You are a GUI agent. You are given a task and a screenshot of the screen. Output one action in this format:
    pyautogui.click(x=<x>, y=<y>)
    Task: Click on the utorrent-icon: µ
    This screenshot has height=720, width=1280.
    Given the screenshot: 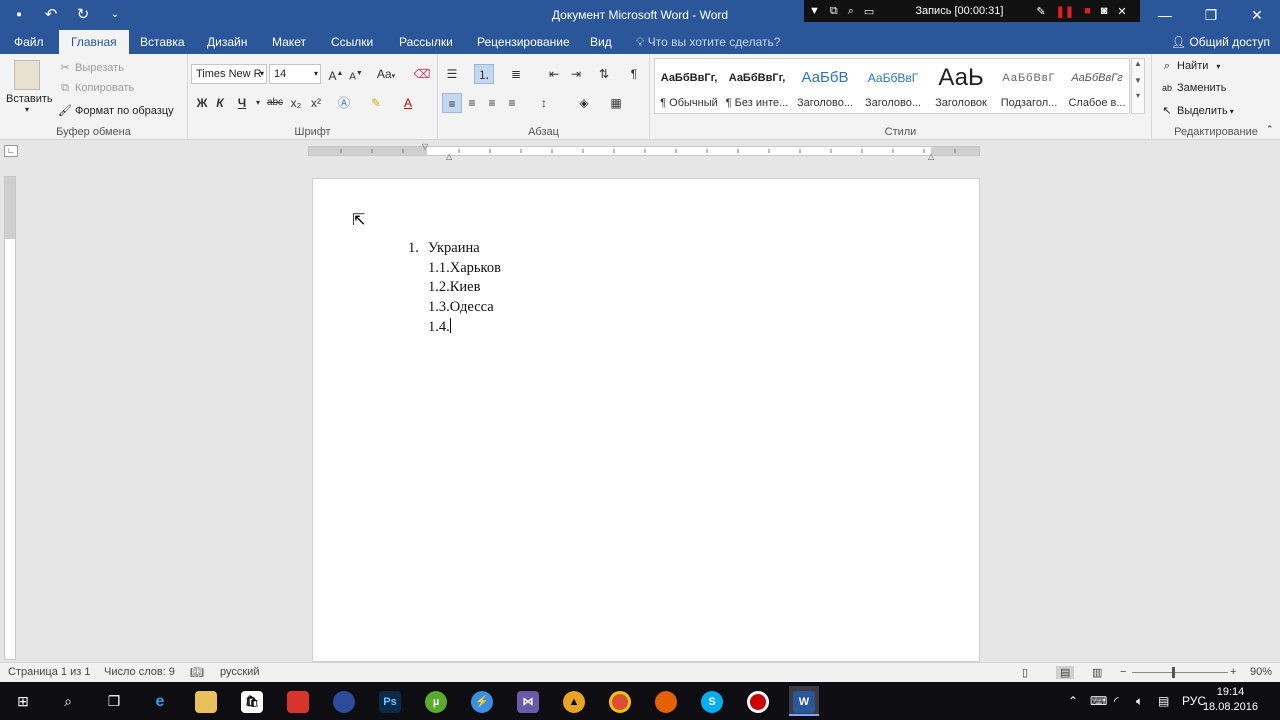 What is the action you would take?
    pyautogui.click(x=436, y=701)
    